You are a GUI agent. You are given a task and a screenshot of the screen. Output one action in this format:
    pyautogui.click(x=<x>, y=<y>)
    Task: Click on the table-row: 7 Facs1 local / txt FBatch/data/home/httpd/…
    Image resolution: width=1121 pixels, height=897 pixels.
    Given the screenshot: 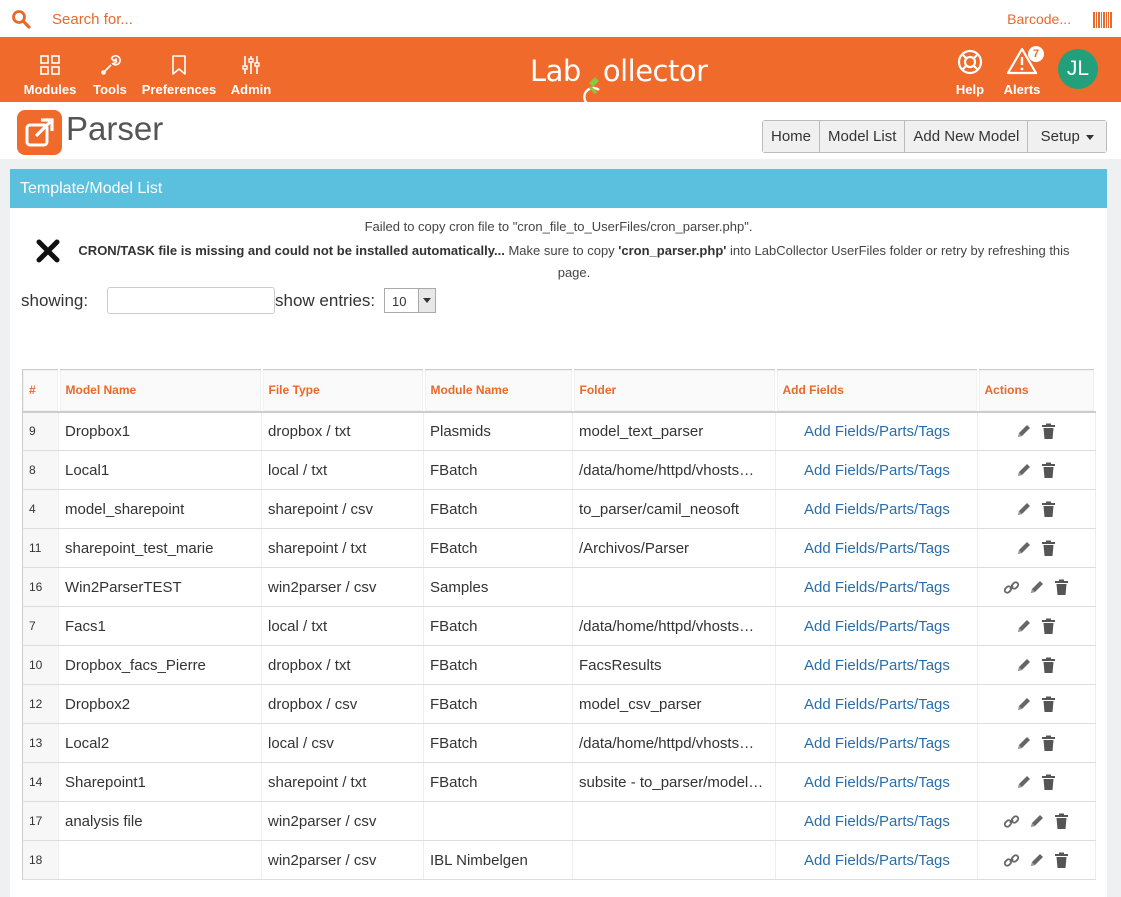 What is the action you would take?
    pyautogui.click(x=559, y=626)
    